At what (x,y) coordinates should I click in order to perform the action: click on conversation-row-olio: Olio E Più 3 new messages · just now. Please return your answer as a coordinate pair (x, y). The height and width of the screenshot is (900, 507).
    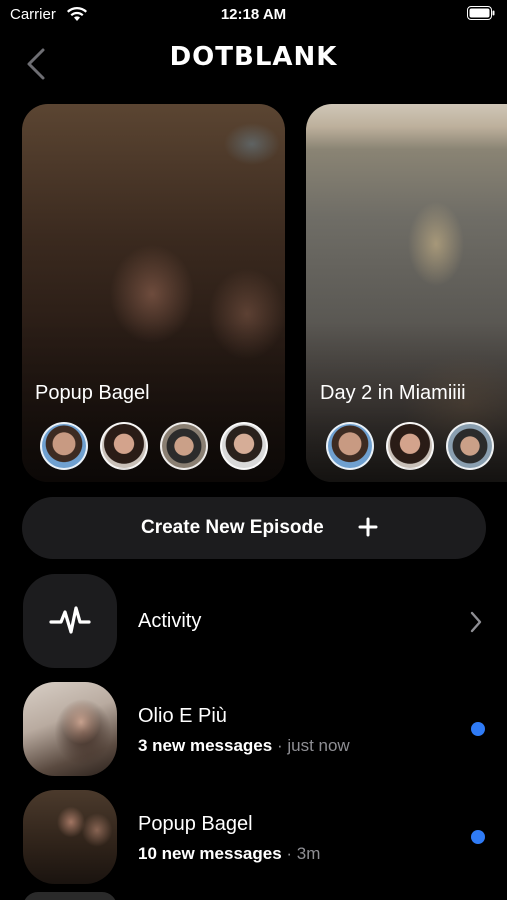
    Looking at the image, I should click on (253, 732).